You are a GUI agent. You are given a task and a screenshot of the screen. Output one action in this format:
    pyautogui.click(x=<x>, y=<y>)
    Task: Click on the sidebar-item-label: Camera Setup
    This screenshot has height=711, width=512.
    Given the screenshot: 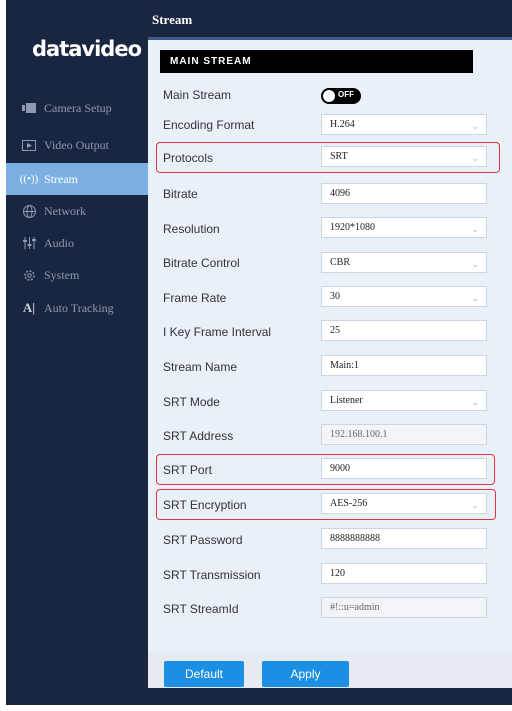 What is the action you would take?
    pyautogui.click(x=78, y=107)
    